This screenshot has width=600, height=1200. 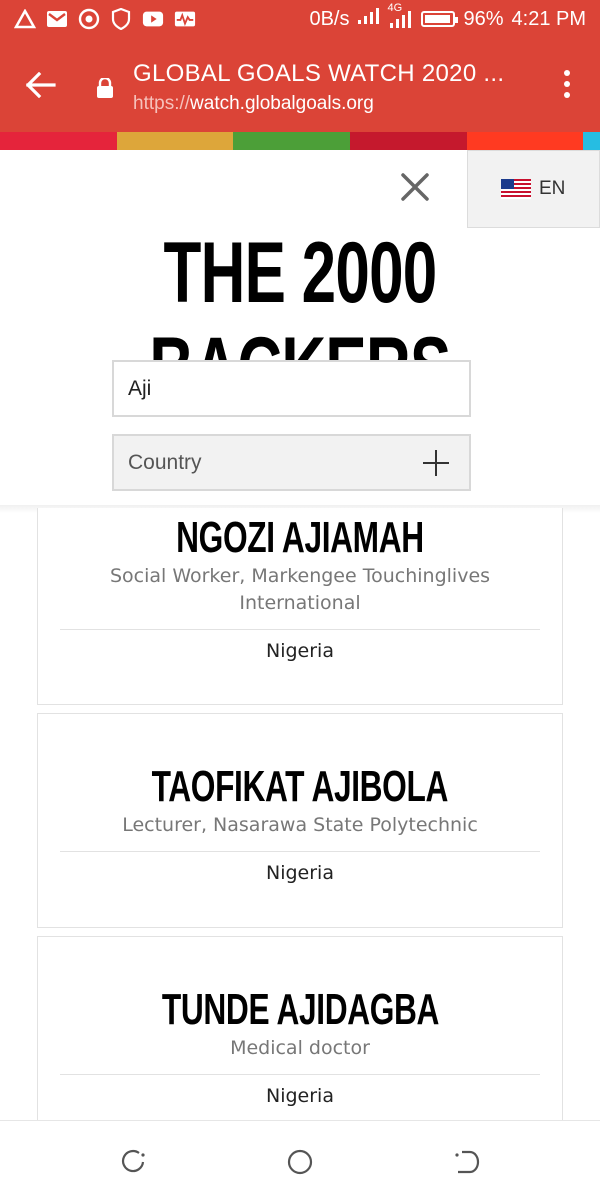 What do you see at coordinates (483, 18) in the screenshot?
I see `battery-percent: 96%` at bounding box center [483, 18].